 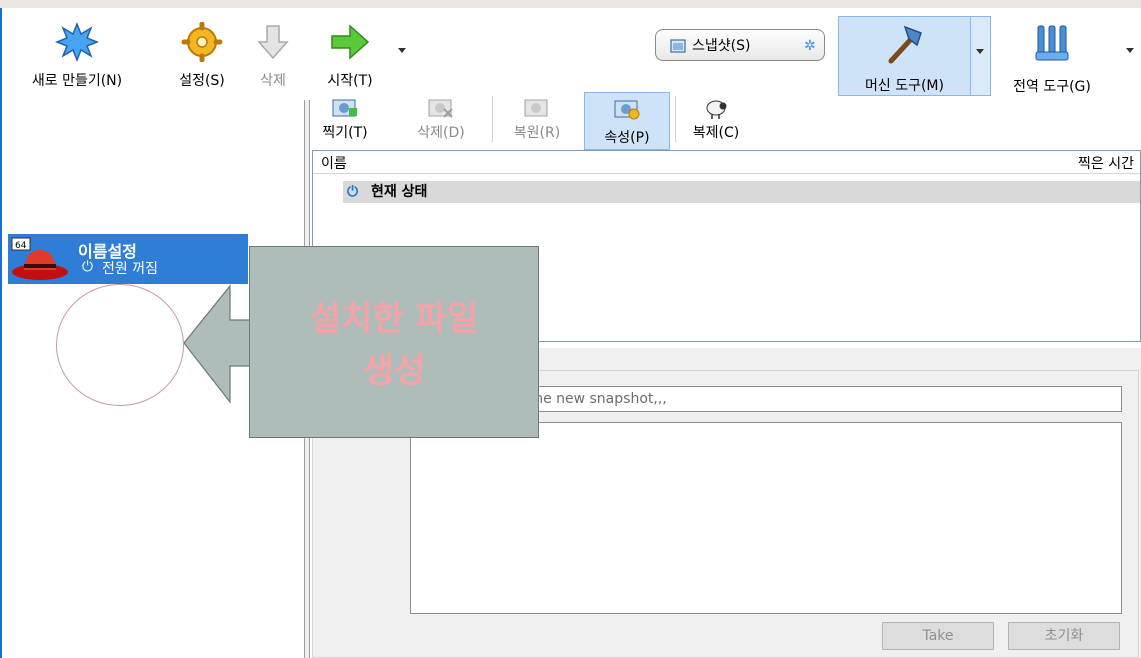 I want to click on current-state-label: 현재 상태, so click(x=399, y=192).